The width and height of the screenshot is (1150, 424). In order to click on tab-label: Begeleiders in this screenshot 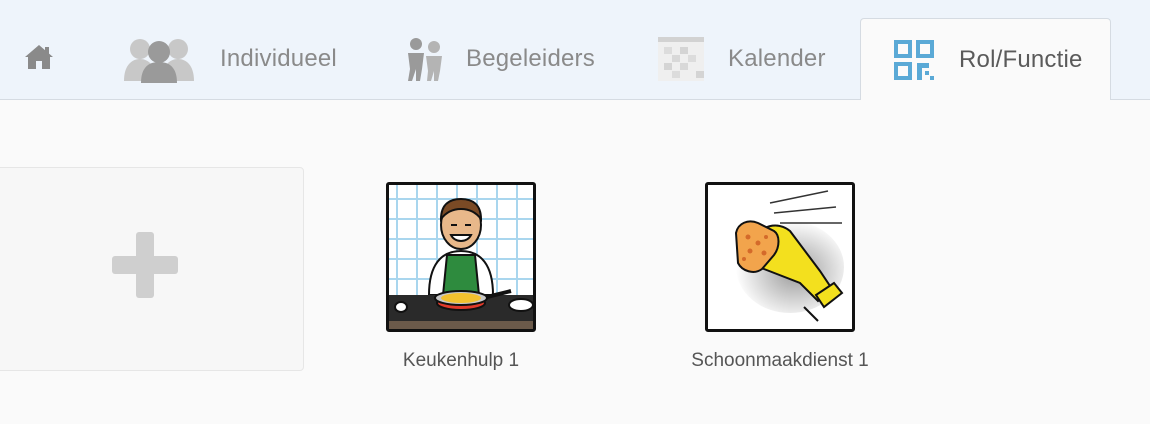, I will do `click(530, 58)`.